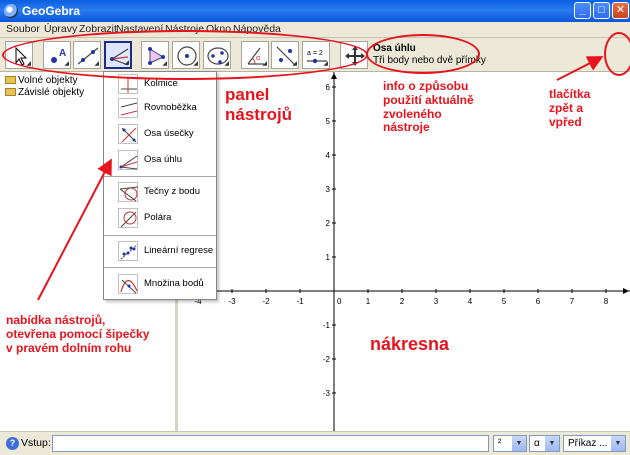 The height and width of the screenshot is (455, 630). What do you see at coordinates (572, 301) in the screenshot?
I see `x-tick-label: 7` at bounding box center [572, 301].